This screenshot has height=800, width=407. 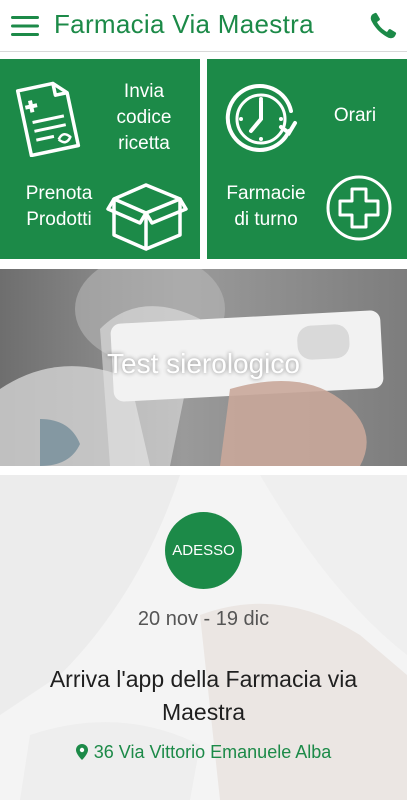 I want to click on location-pin-icon, so click(x=81, y=752).